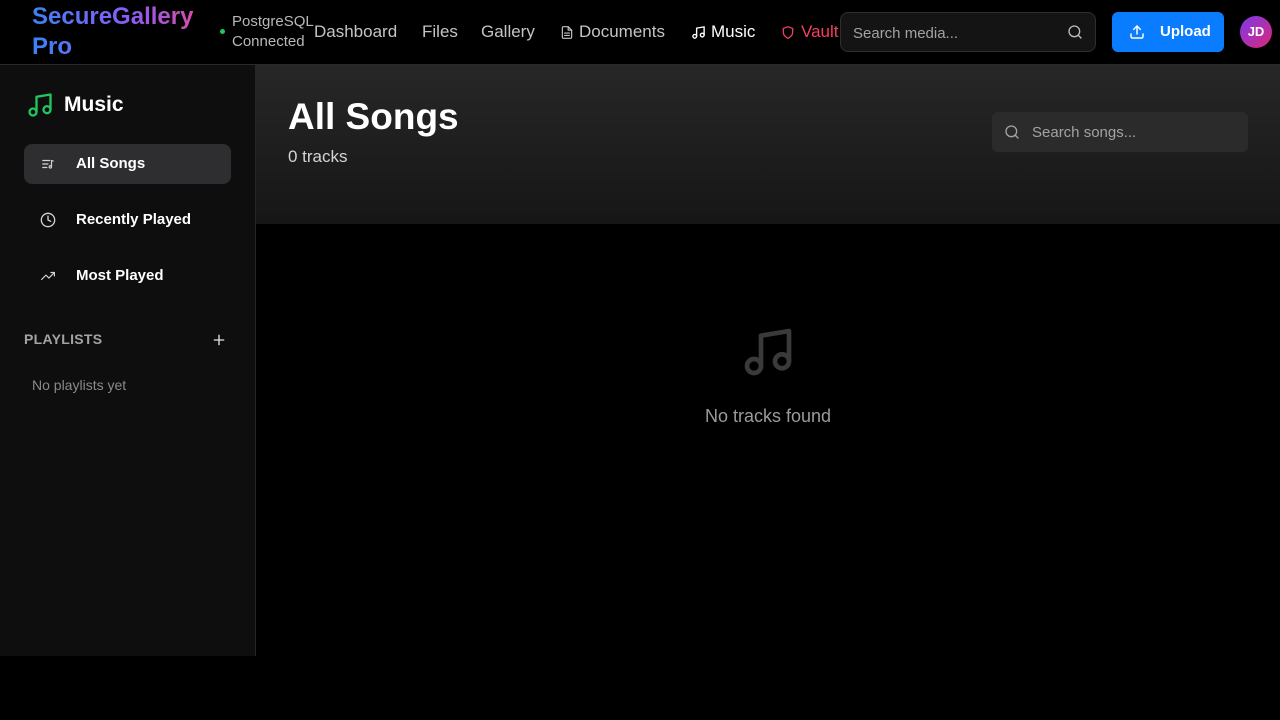 The width and height of the screenshot is (1280, 720). Describe the element at coordinates (273, 31) in the screenshot. I see `database-status-text: PostgreSQL Connected` at that location.